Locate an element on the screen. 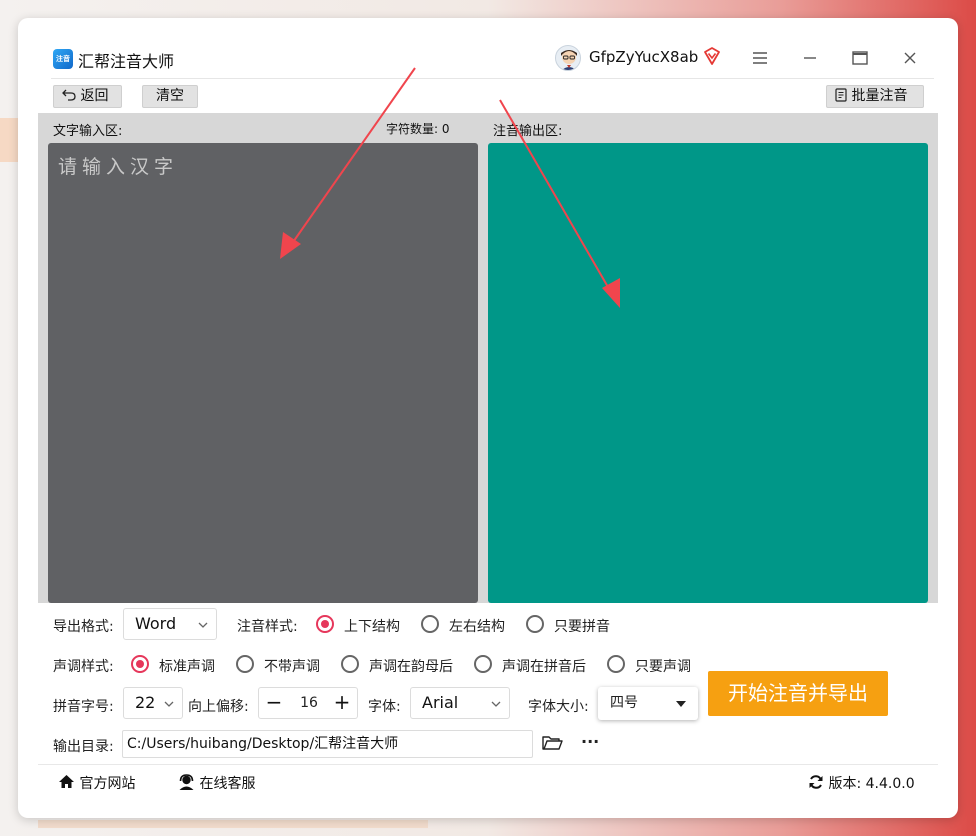 The height and width of the screenshot is (836, 976). app-title: 汇帮注音大师 is located at coordinates (126, 61).